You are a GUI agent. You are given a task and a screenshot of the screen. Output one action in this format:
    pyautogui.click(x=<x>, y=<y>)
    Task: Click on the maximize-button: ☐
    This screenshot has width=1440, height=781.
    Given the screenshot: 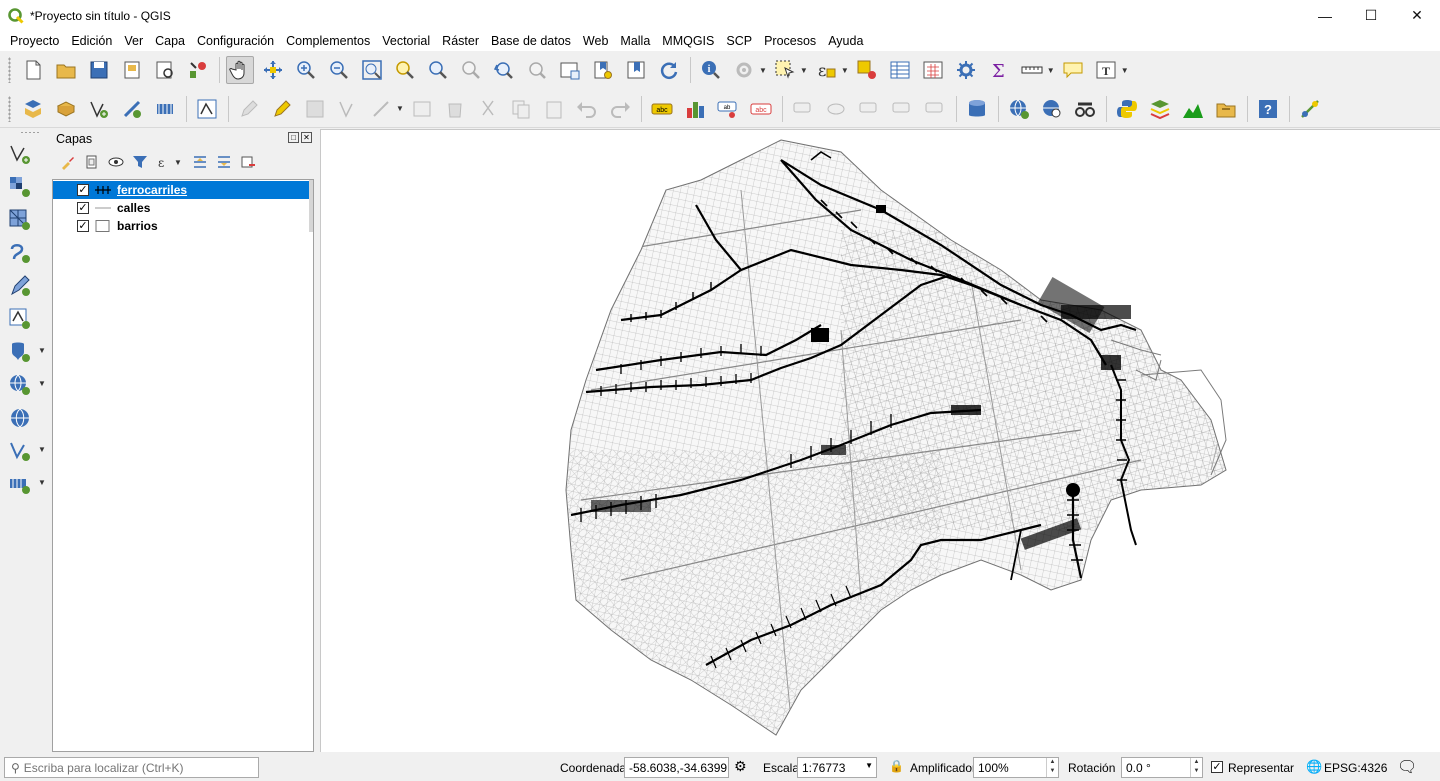 What is the action you would take?
    pyautogui.click(x=1371, y=15)
    